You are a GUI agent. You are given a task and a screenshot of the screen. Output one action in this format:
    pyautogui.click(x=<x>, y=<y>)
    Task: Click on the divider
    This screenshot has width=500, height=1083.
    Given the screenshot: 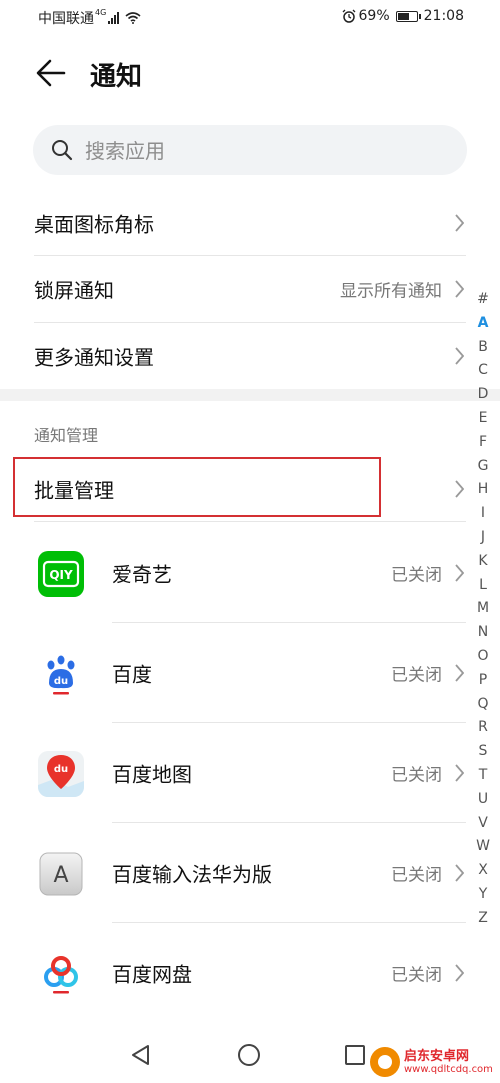 What is the action you would take?
    pyautogui.click(x=250, y=521)
    